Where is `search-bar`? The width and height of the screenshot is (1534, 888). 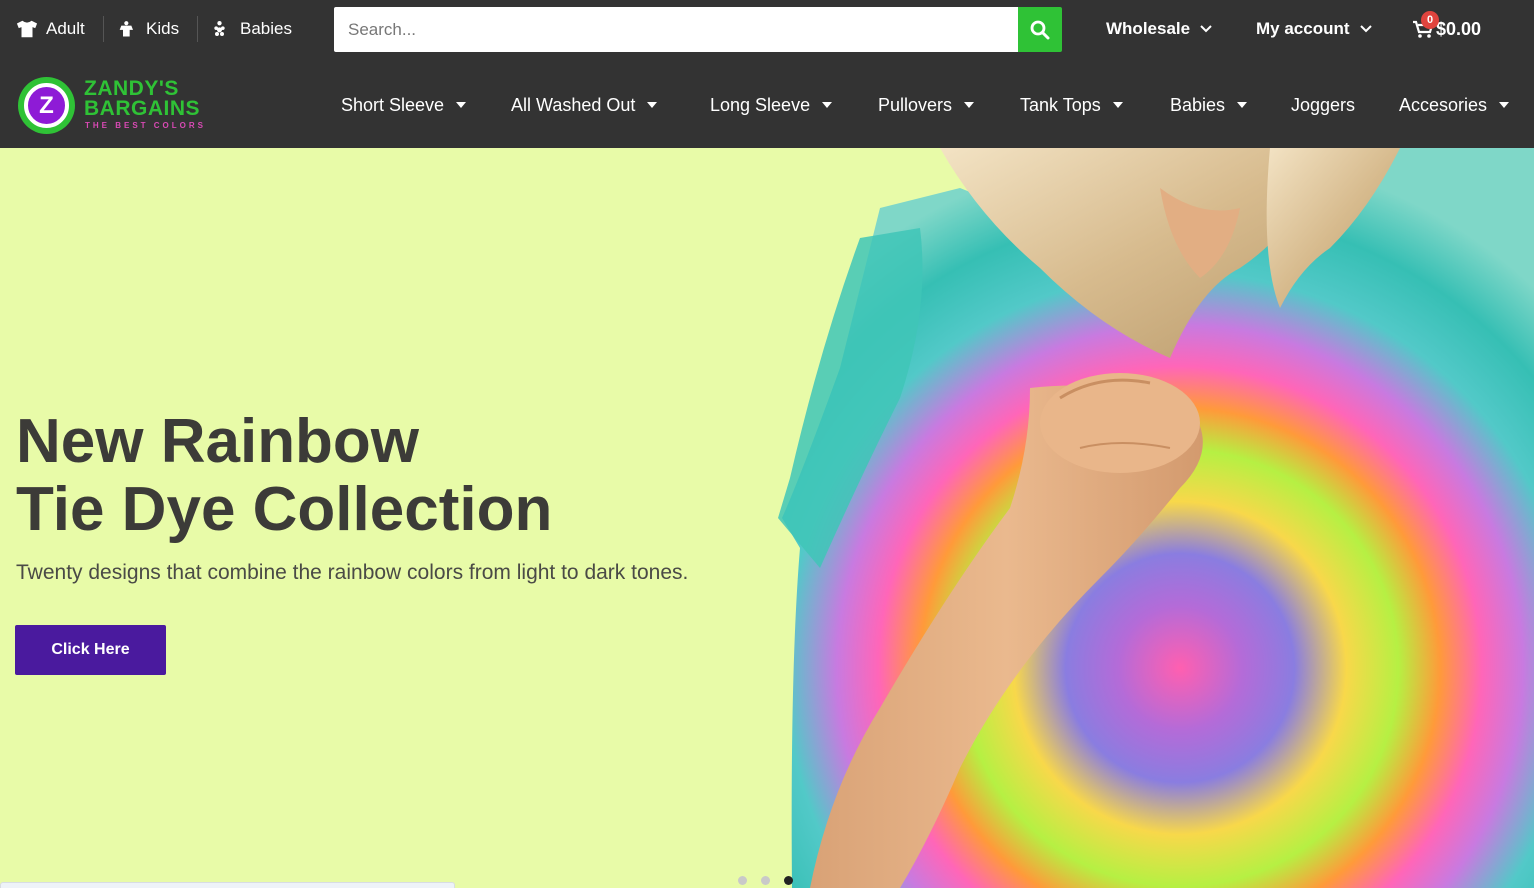 search-bar is located at coordinates (698, 29).